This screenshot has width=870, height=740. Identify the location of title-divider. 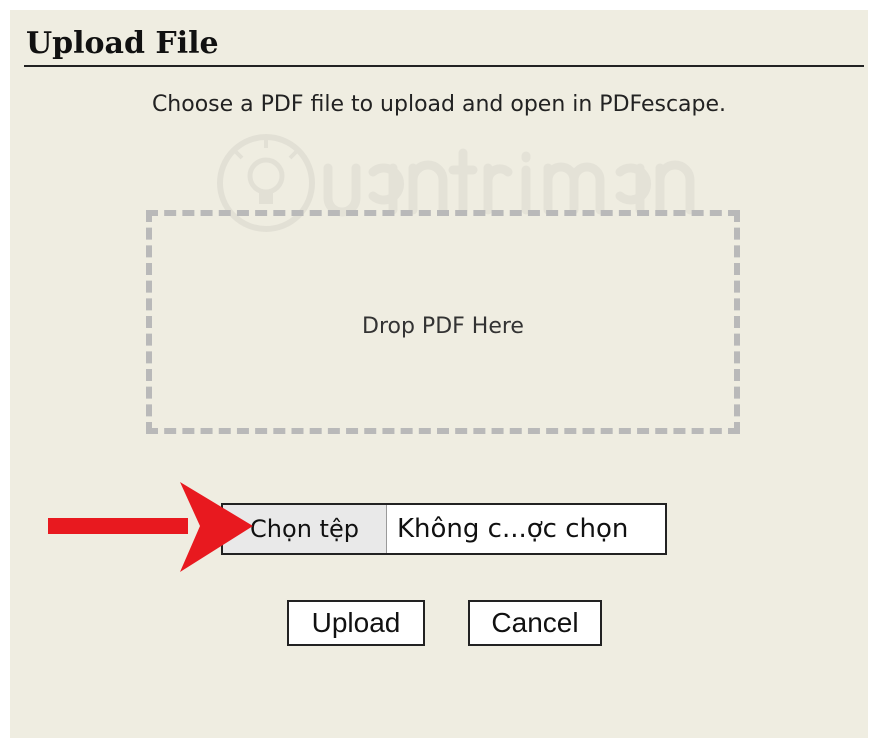
(444, 66).